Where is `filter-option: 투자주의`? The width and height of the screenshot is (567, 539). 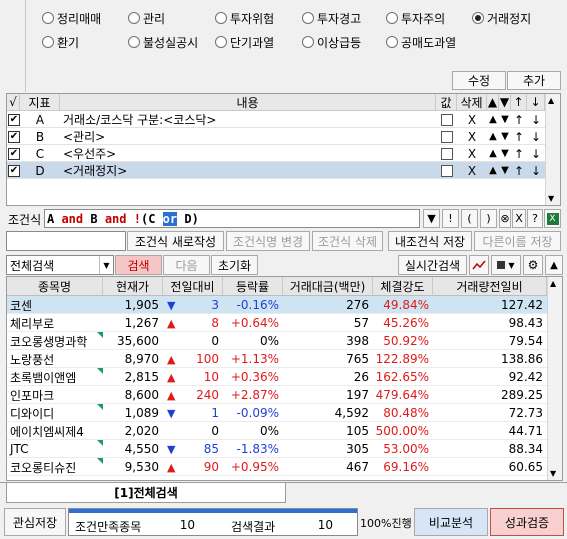
filter-option: 투자주의 is located at coordinates (415, 18).